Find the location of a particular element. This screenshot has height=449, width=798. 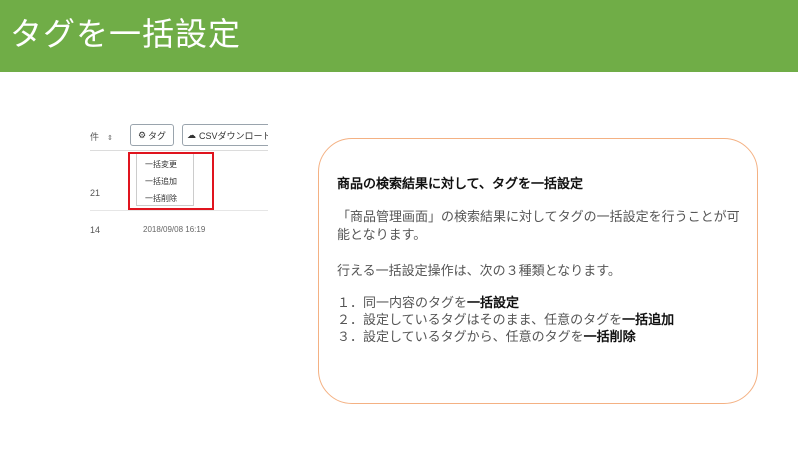

list-item: １．同一内容のタグを一括設定 is located at coordinates (542, 303).